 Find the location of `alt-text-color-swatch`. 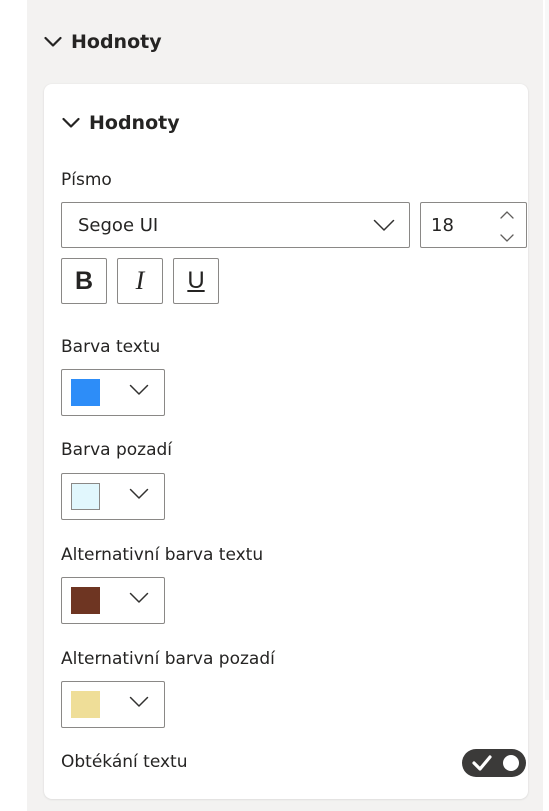

alt-text-color-swatch is located at coordinates (85, 600).